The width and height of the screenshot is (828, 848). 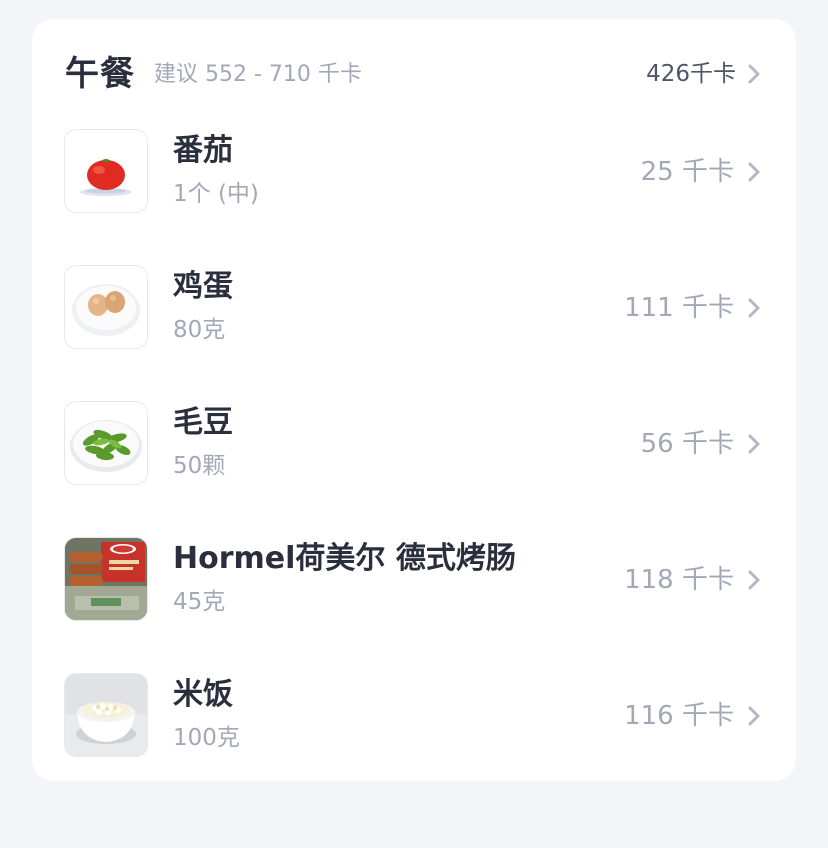 What do you see at coordinates (106, 171) in the screenshot?
I see `tomato-image` at bounding box center [106, 171].